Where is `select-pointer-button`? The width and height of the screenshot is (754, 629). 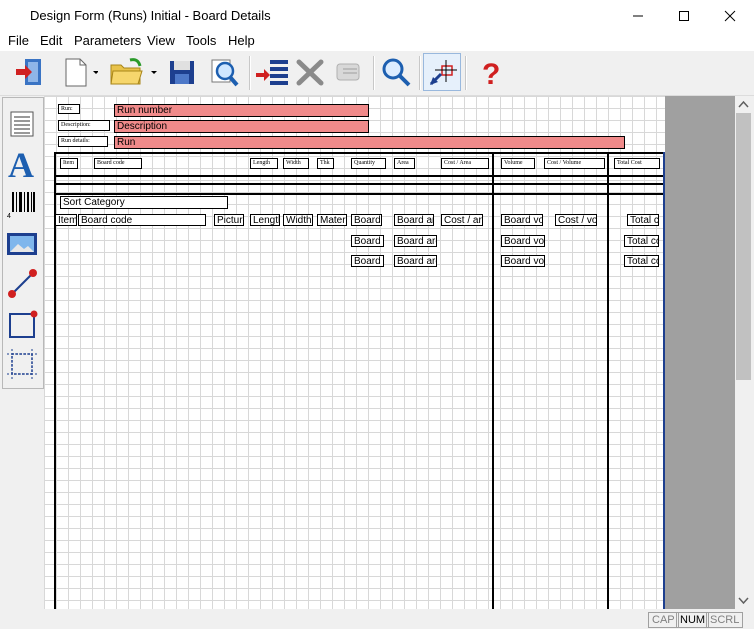 select-pointer-button is located at coordinates (442, 72).